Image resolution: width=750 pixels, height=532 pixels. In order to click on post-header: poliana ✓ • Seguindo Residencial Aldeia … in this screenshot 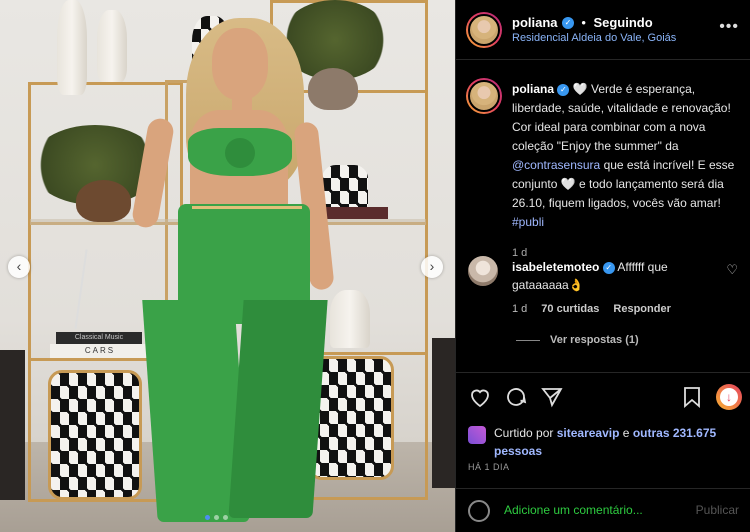, I will do `click(603, 30)`.